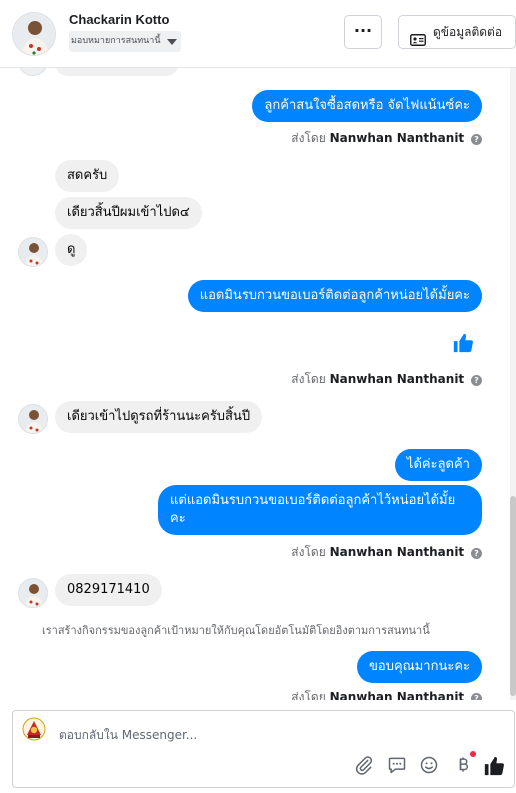 This screenshot has width=516, height=793. Describe the element at coordinates (119, 19) in the screenshot. I see `contact-name: Chackarin Kotto` at that location.